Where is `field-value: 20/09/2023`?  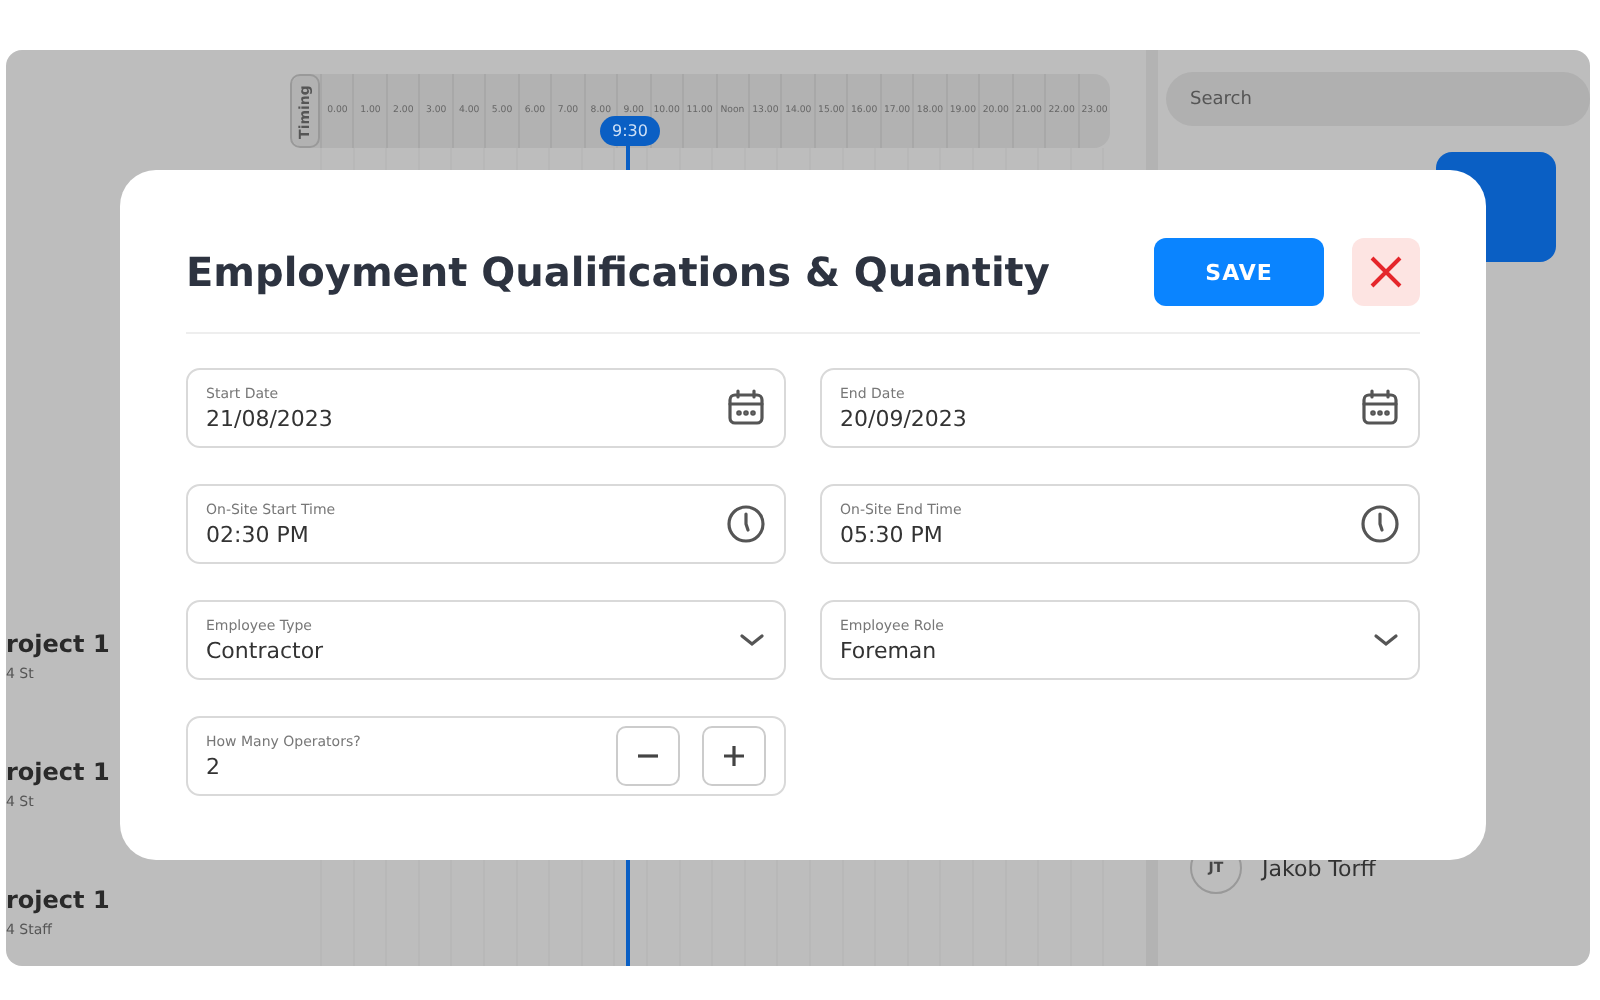 field-value: 20/09/2023 is located at coordinates (904, 418).